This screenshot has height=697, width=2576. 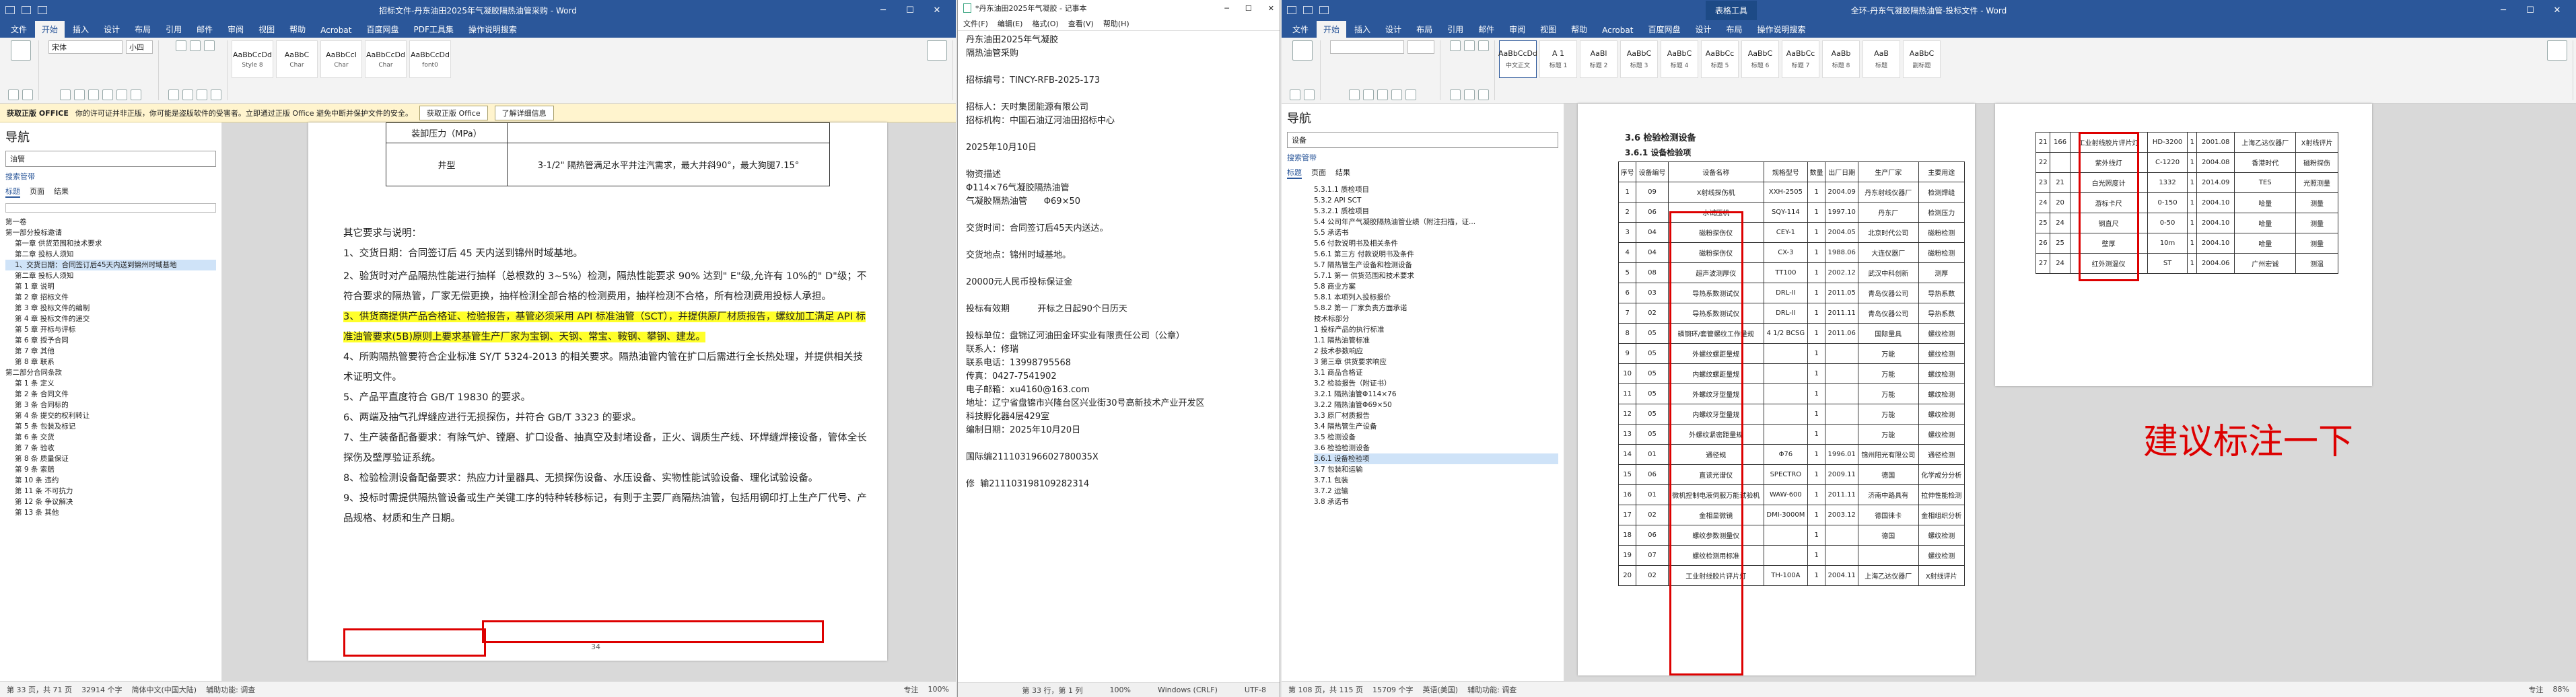 What do you see at coordinates (110, 383) in the screenshot?
I see `nav-heading-item: 第 1 条 定义` at bounding box center [110, 383].